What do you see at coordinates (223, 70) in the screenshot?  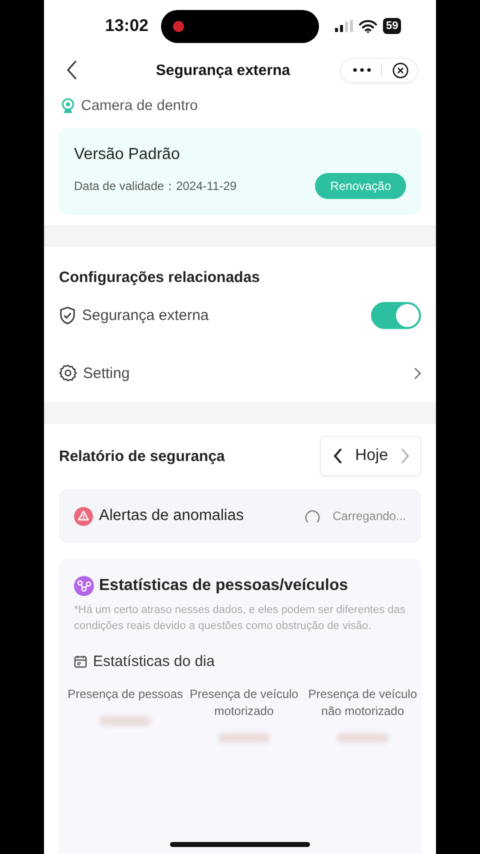 I see `page-title: Segurança externa` at bounding box center [223, 70].